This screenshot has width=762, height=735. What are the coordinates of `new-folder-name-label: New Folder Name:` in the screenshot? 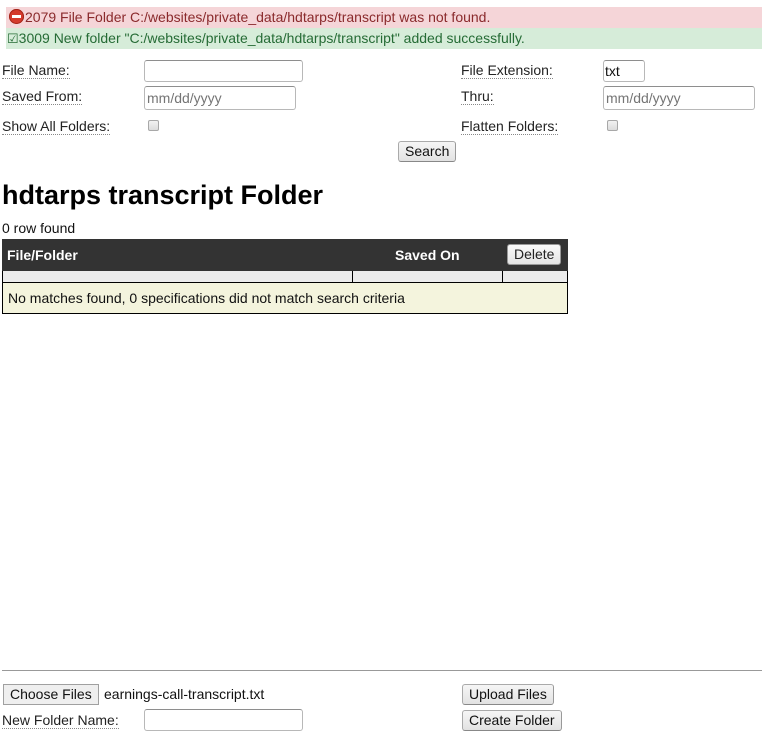 It's located at (60, 720).